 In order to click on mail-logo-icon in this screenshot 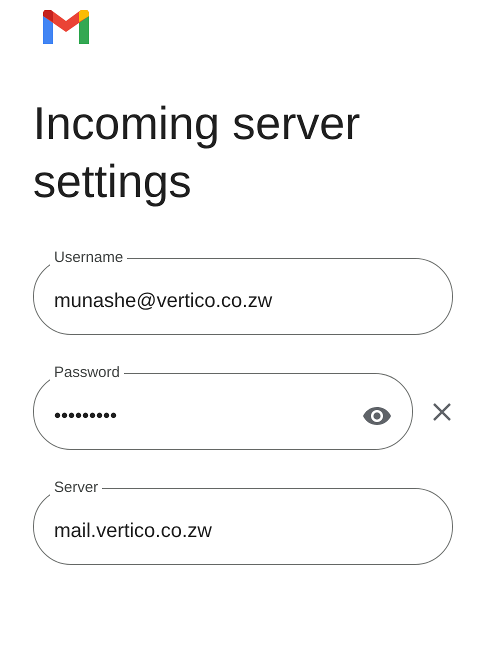, I will do `click(66, 27)`.